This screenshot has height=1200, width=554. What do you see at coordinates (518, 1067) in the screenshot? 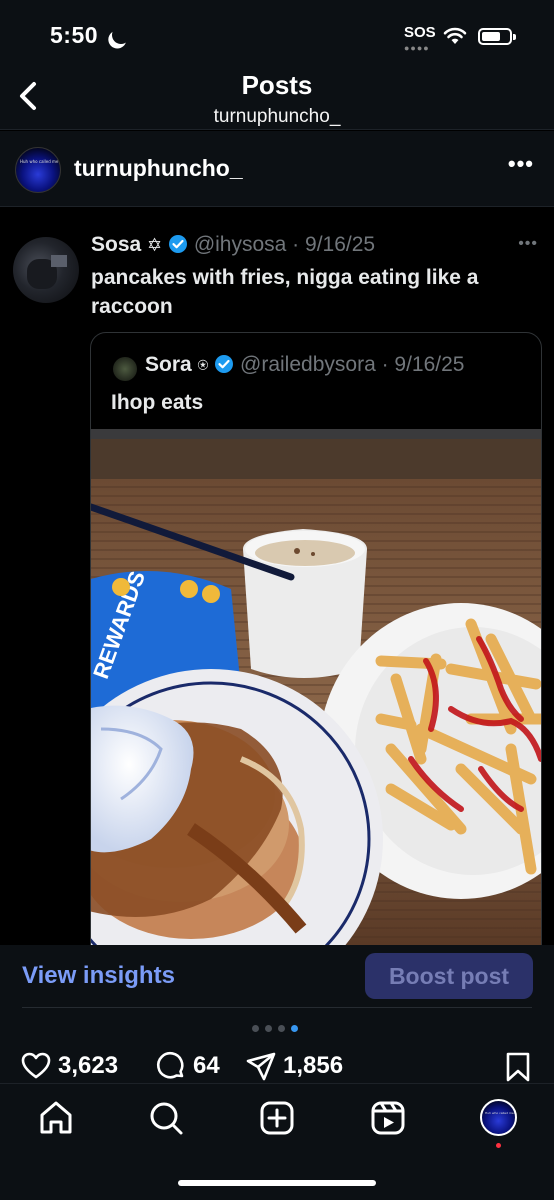
I see `bookmark-icon` at bounding box center [518, 1067].